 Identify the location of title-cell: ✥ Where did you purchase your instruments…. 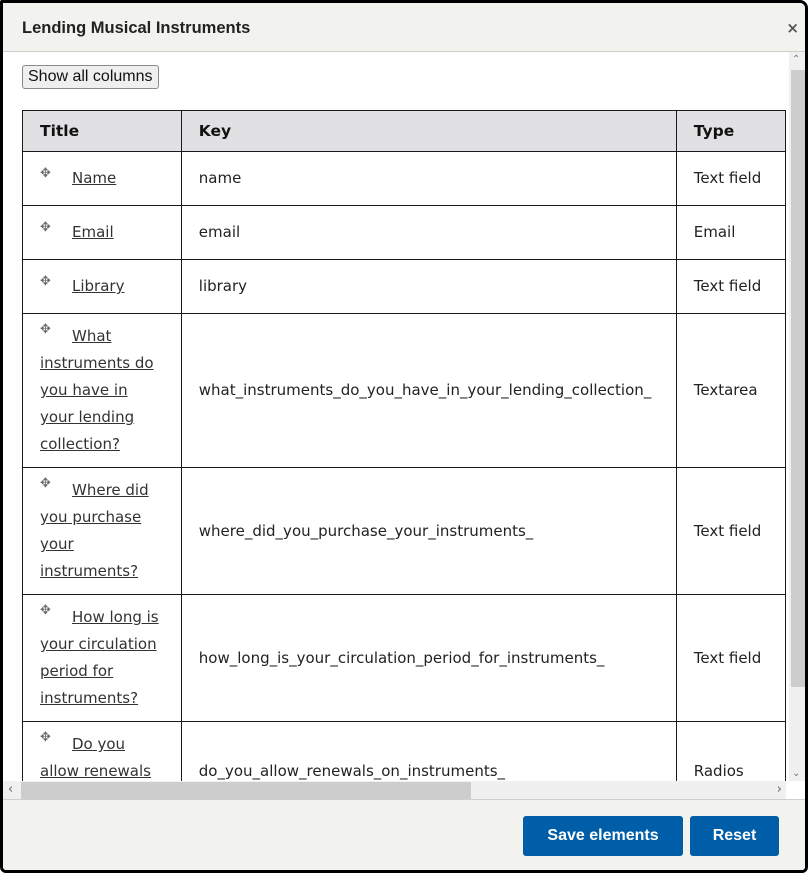
(102, 531).